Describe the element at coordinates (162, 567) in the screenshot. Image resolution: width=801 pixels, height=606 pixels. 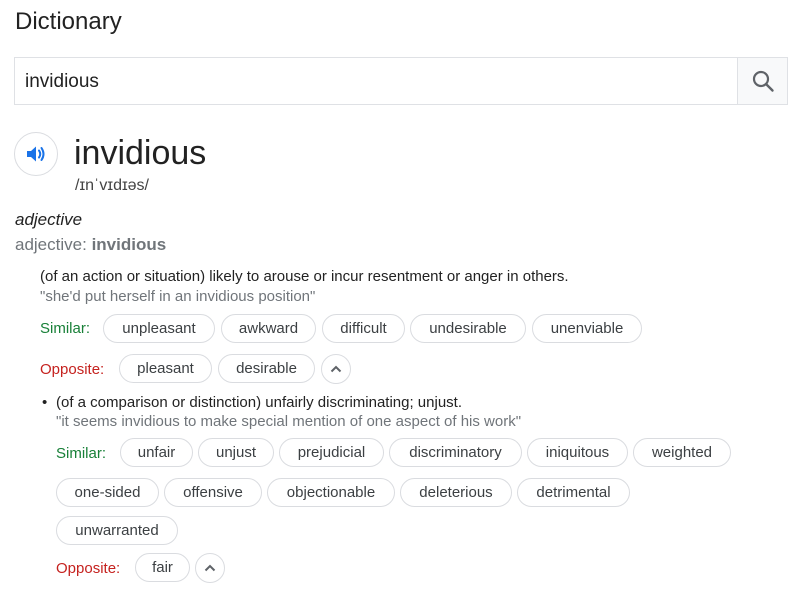
I see `sense2-opposite-chip: fair` at that location.